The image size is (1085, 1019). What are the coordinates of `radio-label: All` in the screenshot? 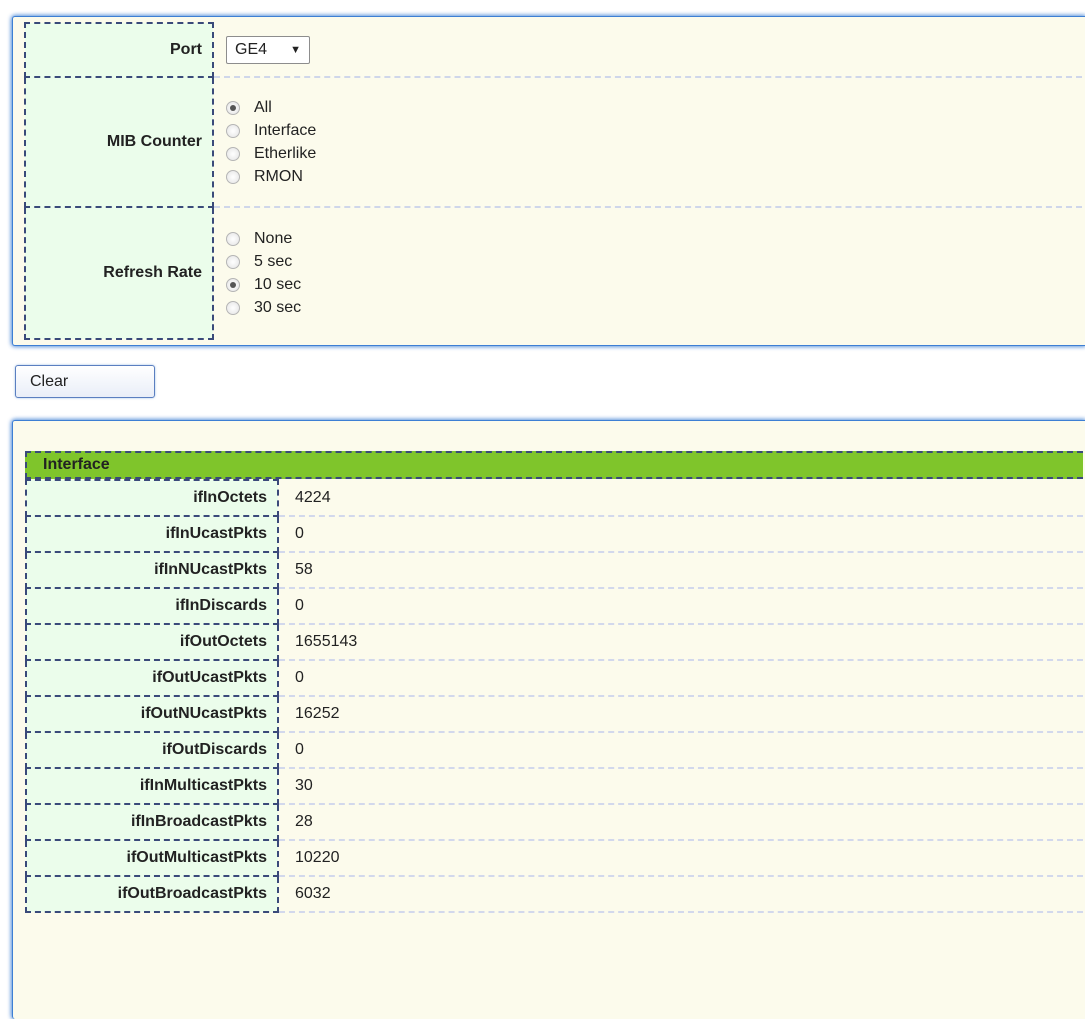 It's located at (263, 107).